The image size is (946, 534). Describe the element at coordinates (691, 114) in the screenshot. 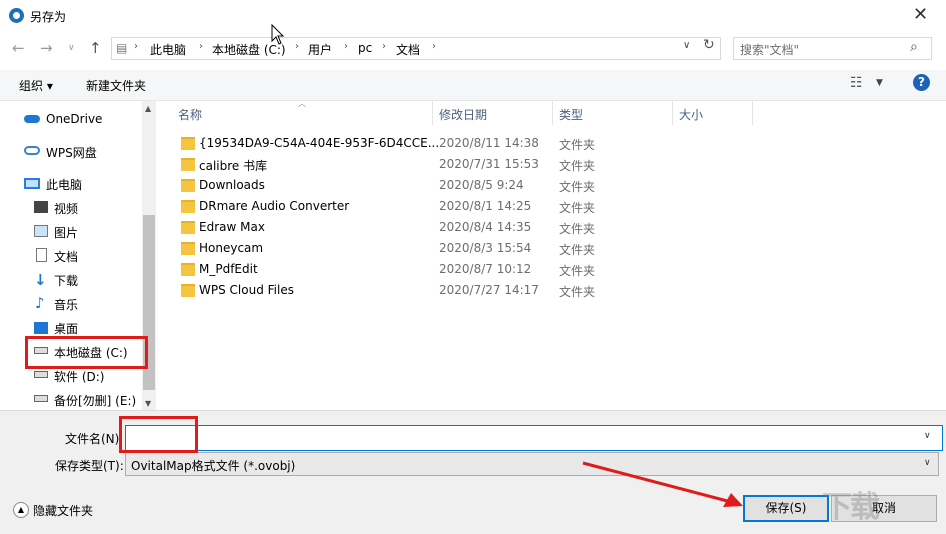

I see `column-header-size: 大小` at that location.